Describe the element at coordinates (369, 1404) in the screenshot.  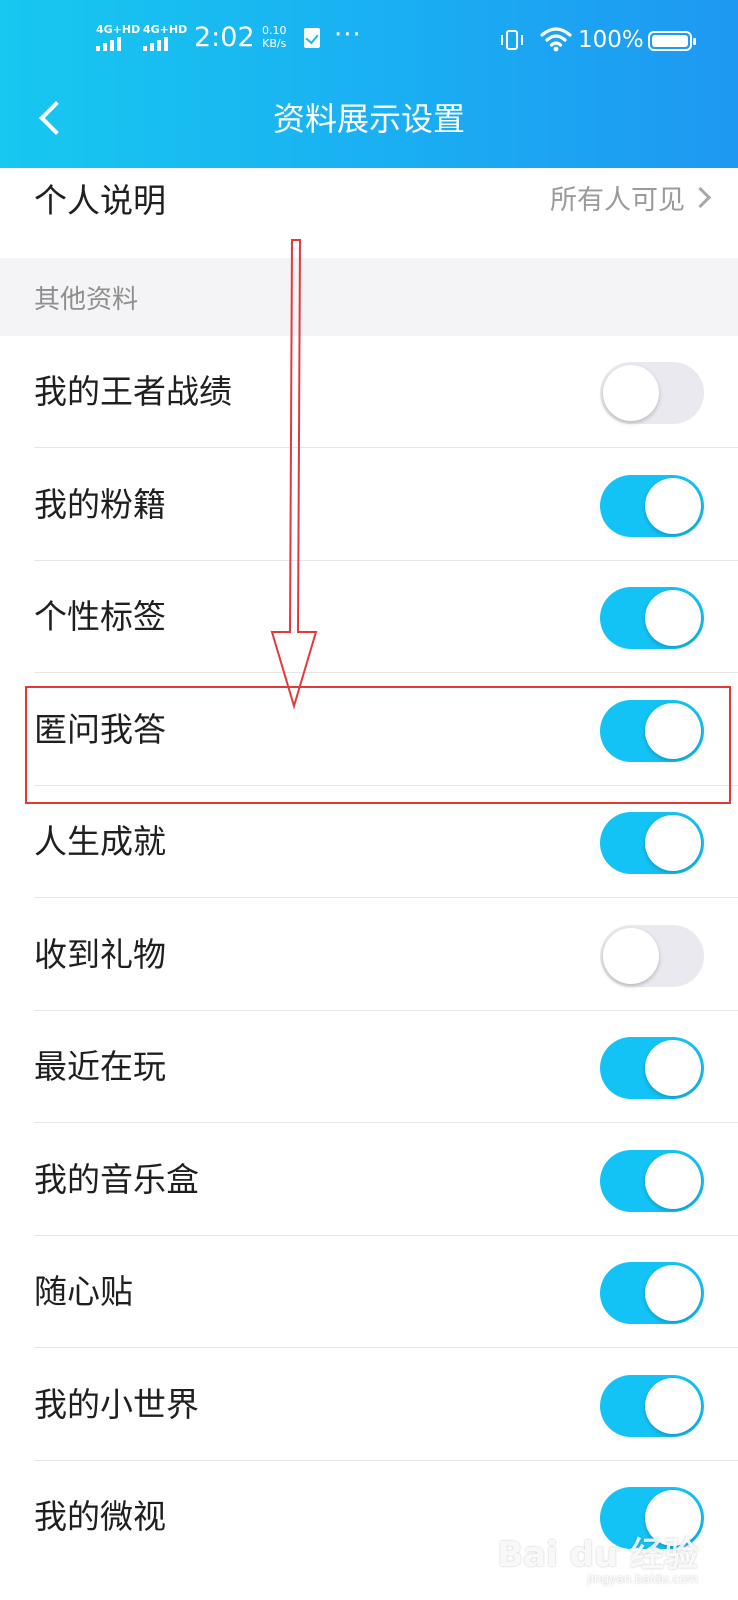
I see `setting-row: 我的小世界` at that location.